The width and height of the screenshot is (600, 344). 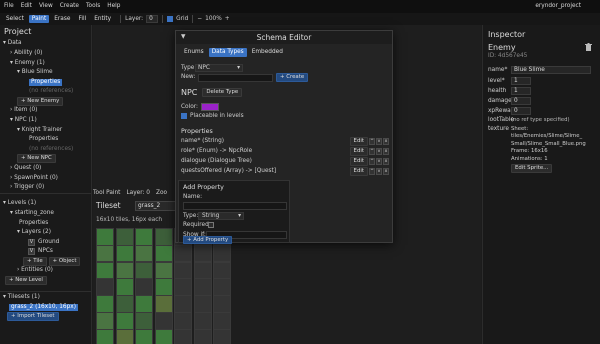 I want to click on tree-tilesets: ▾ Tilesets (1), so click(x=47, y=298).